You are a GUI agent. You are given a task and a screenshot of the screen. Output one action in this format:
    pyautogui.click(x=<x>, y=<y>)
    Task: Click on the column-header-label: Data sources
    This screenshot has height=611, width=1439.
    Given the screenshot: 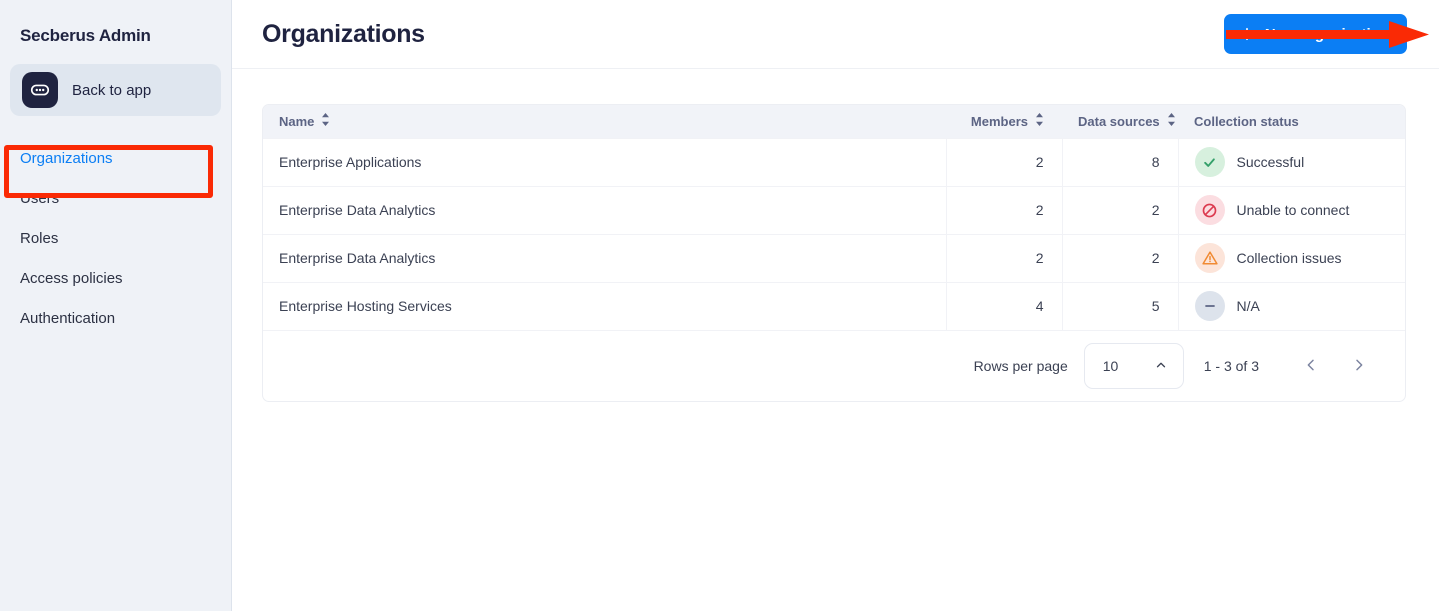 What is the action you would take?
    pyautogui.click(x=1119, y=121)
    